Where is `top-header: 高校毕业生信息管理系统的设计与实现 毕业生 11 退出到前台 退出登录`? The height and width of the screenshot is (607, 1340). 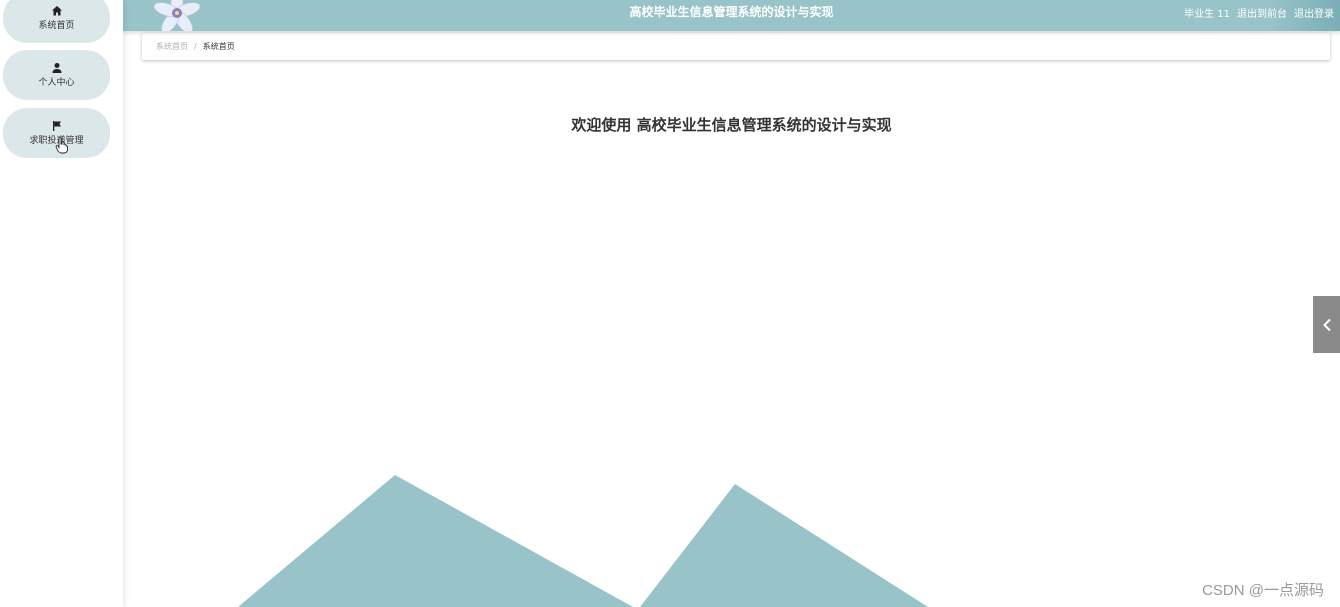 top-header: 高校毕业生信息管理系统的设计与实现 毕业生 11 退出到前台 退出登录 is located at coordinates (731, 15).